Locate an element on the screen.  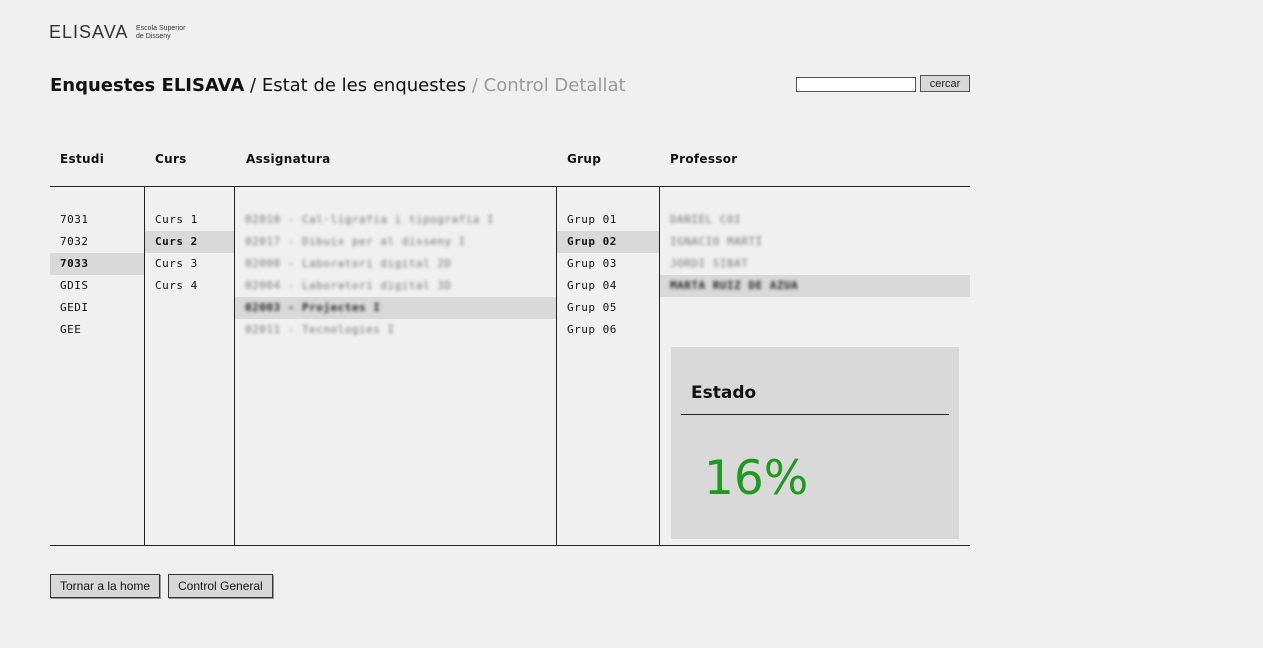
professor-item: IGNACIO MARTÍ is located at coordinates (815, 242).